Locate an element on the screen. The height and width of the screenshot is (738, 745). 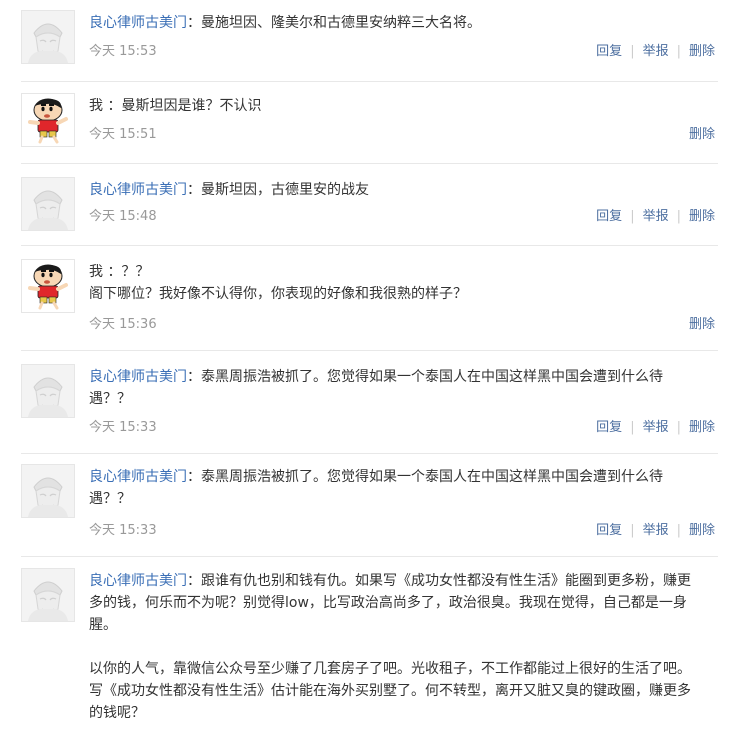
comment-text-line: 我 ：？？ is located at coordinates (403, 272).